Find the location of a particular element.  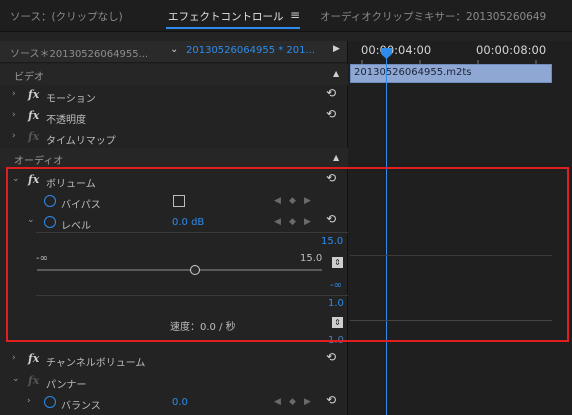

balance-value: 0.0 is located at coordinates (180, 402).